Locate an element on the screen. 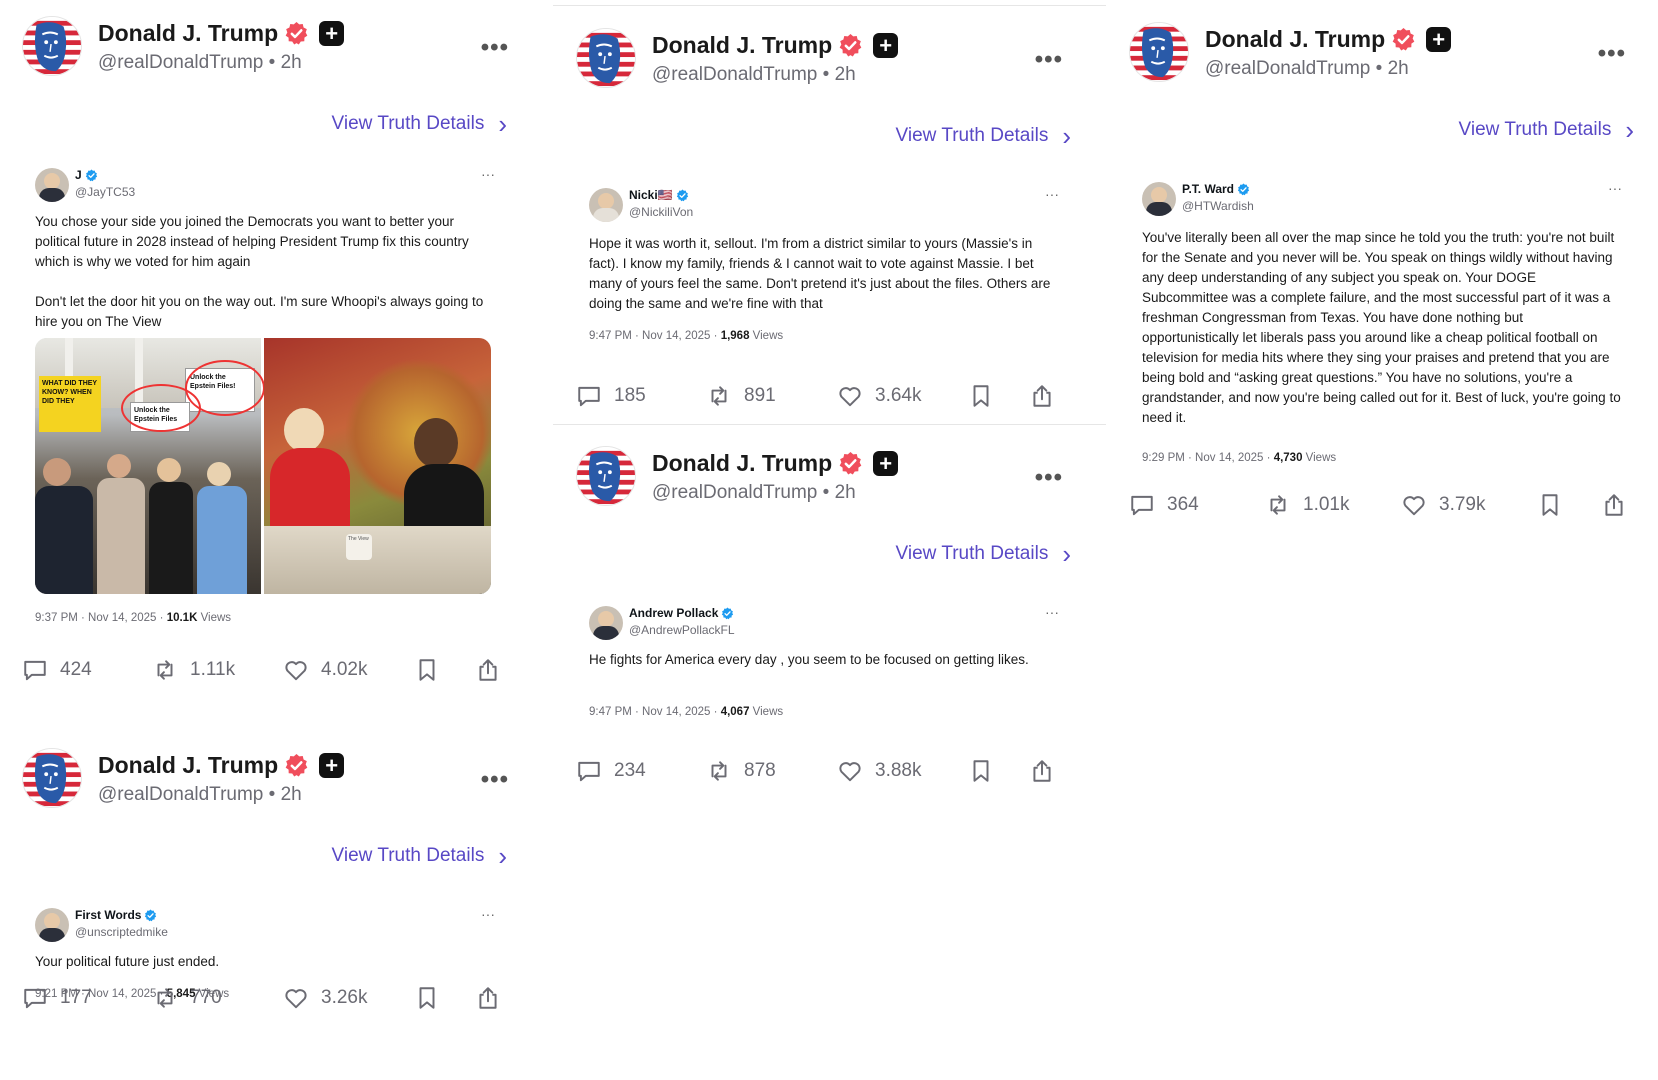  quoted-views: 1,968 is located at coordinates (735, 336).